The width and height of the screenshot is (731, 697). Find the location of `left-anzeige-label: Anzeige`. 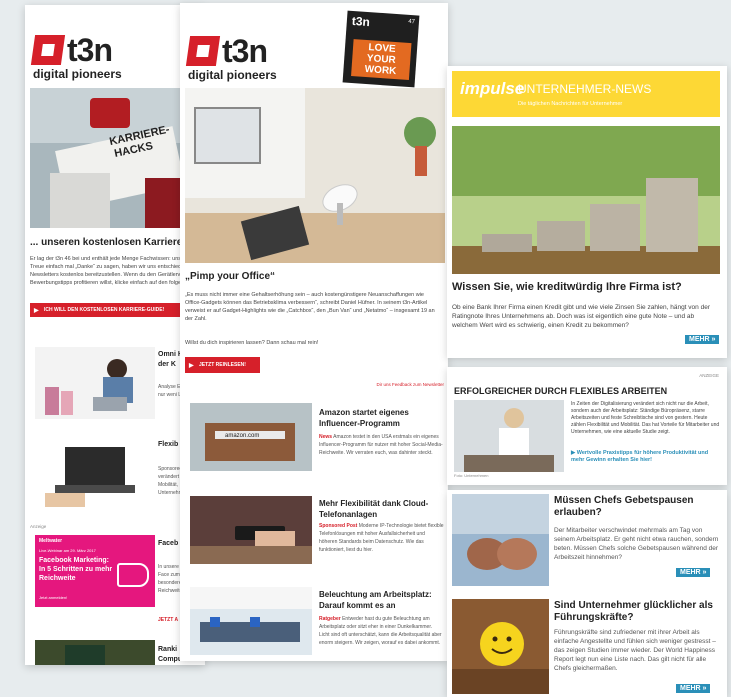

left-anzeige-label: Anzeige is located at coordinates (38, 526).